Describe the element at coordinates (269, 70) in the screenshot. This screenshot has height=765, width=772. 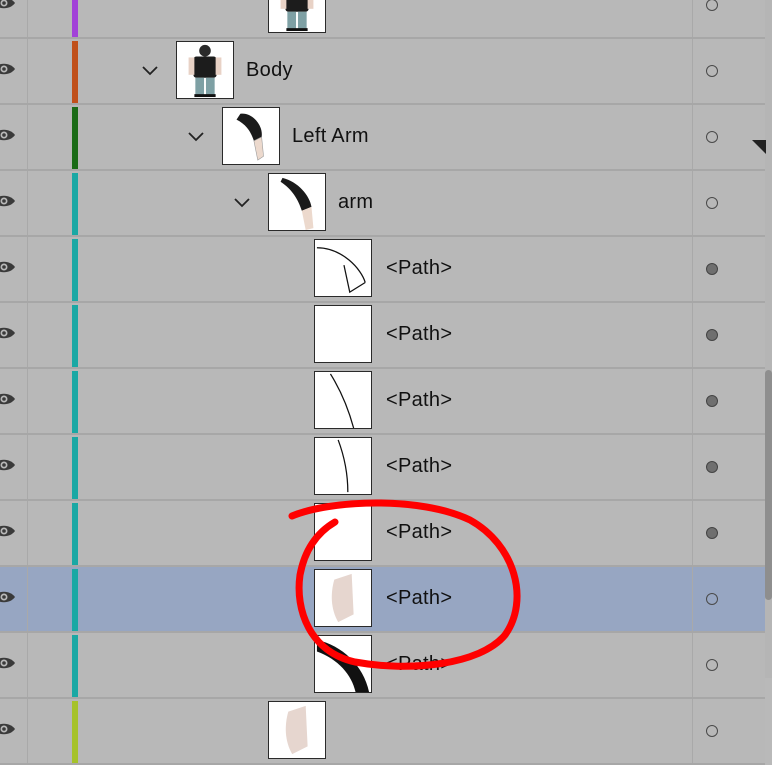
I see `layer-name: Body` at that location.